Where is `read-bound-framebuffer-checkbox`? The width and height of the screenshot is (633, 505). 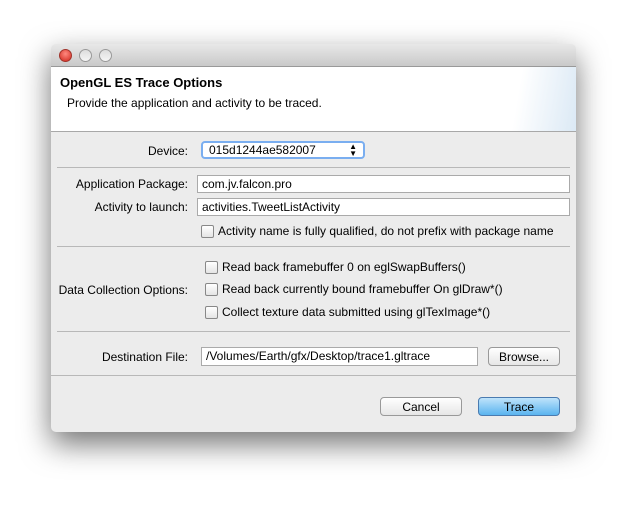 read-bound-framebuffer-checkbox is located at coordinates (211, 289).